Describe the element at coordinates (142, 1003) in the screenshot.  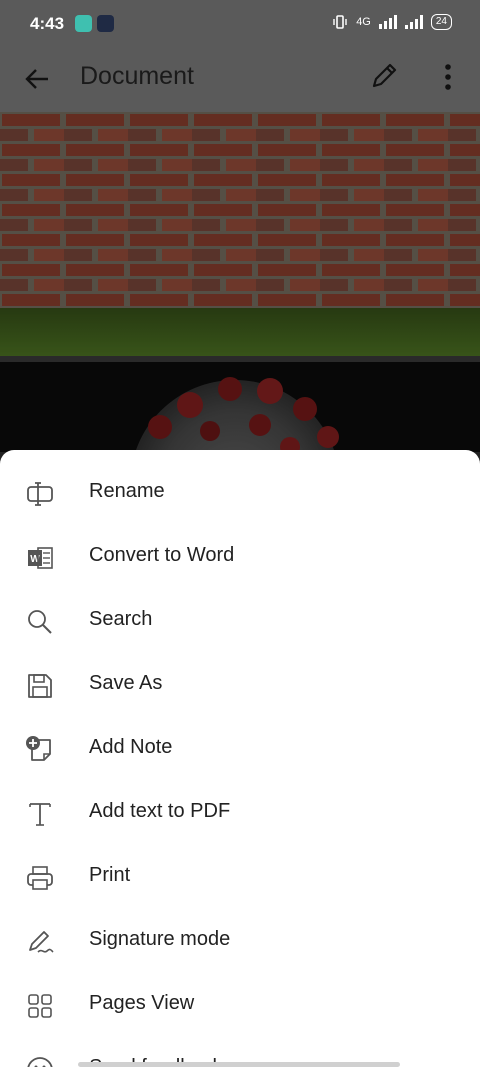
I see `menu-item-label: Pages View` at that location.